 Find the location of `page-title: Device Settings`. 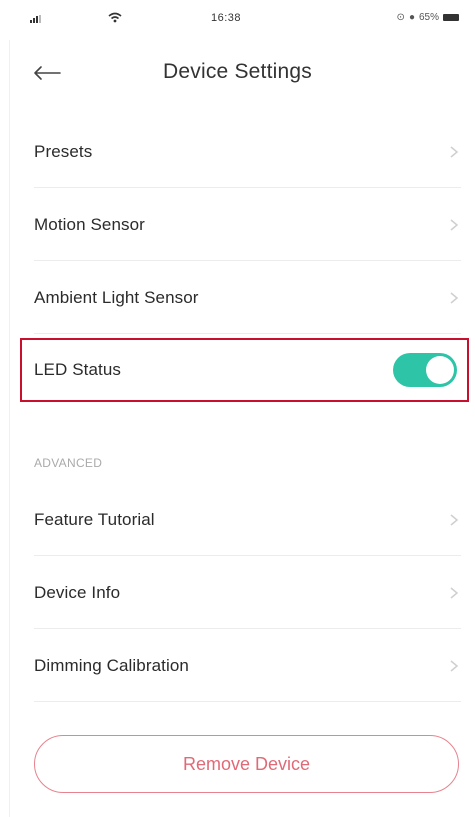

page-title: Device Settings is located at coordinates (237, 71).